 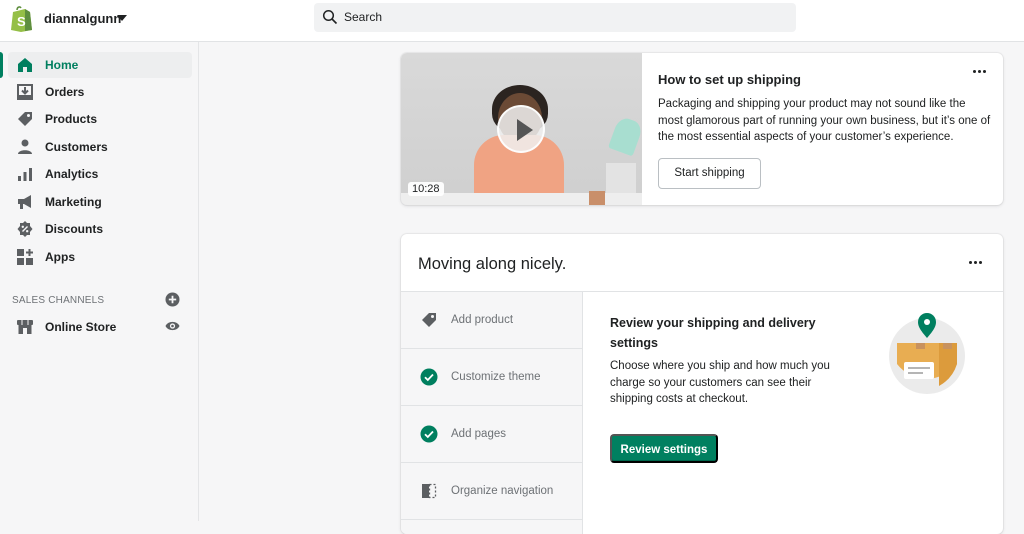 I want to click on sidebar-item-label: Marketing, so click(x=73, y=202).